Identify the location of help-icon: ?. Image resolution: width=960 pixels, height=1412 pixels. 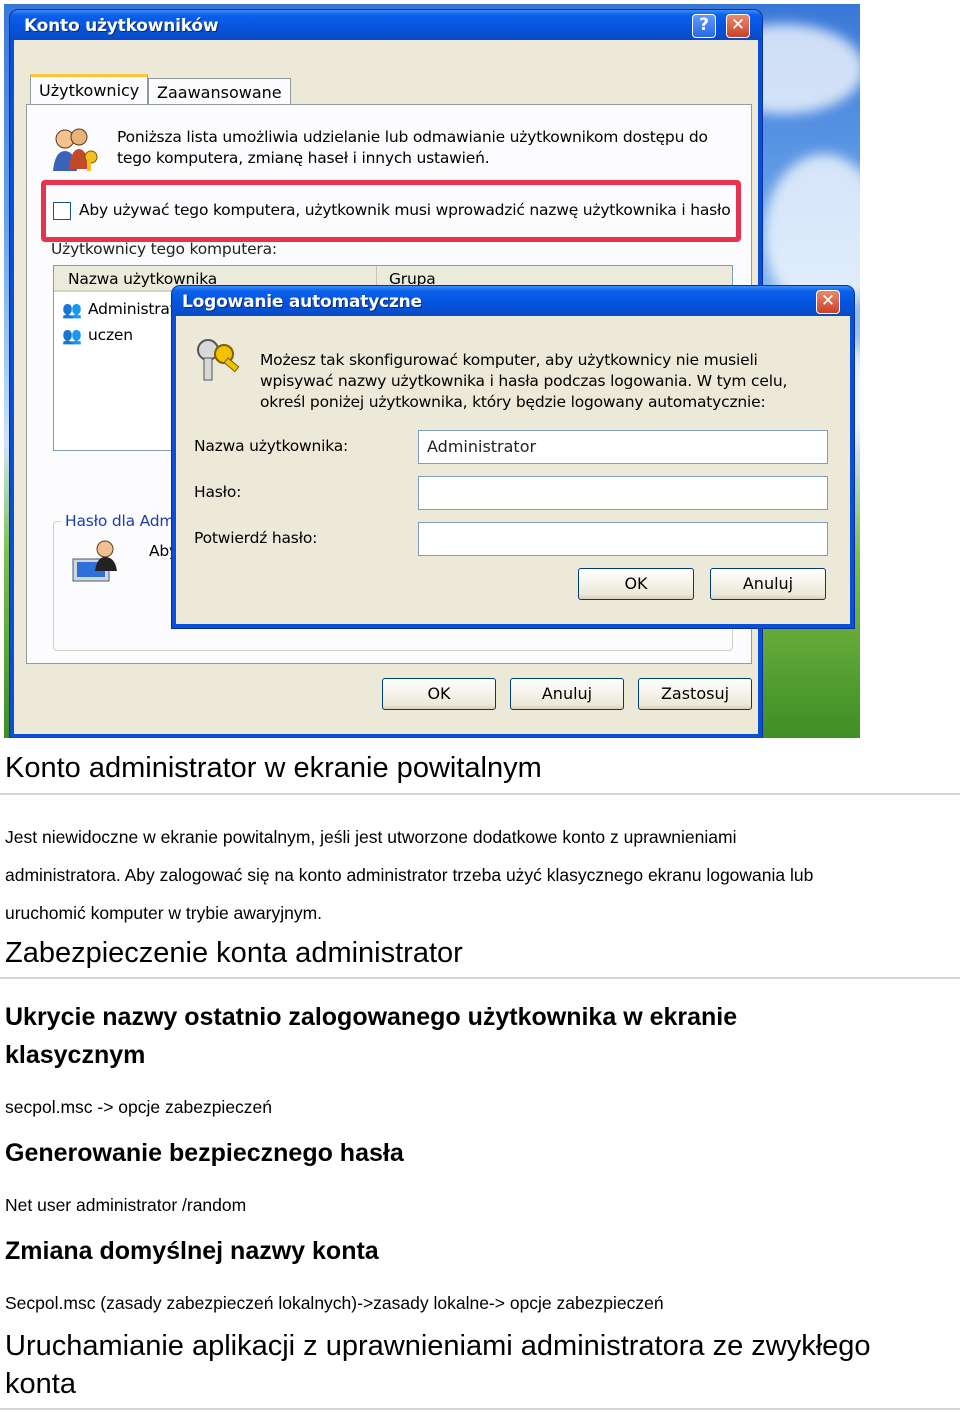
(704, 25).